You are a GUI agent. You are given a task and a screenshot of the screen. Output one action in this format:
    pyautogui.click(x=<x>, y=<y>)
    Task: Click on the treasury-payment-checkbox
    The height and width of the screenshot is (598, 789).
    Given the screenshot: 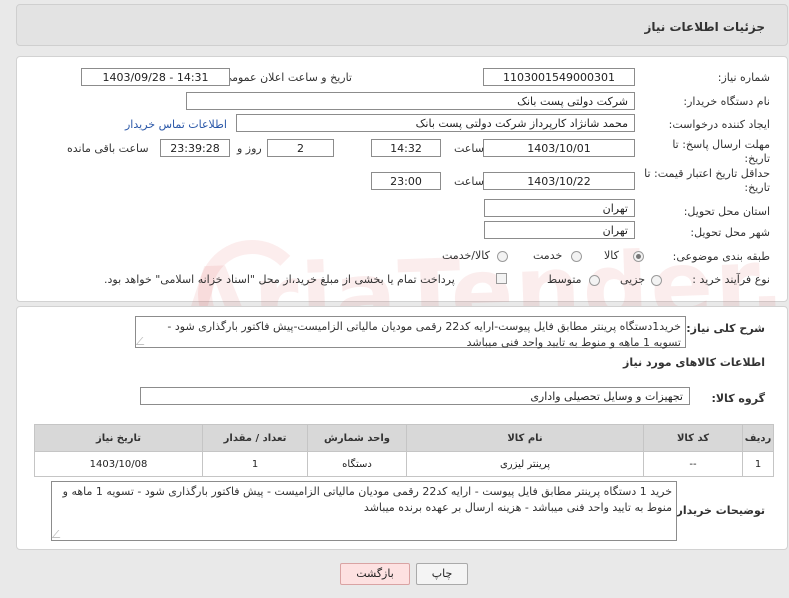 What is the action you would take?
    pyautogui.click(x=501, y=278)
    